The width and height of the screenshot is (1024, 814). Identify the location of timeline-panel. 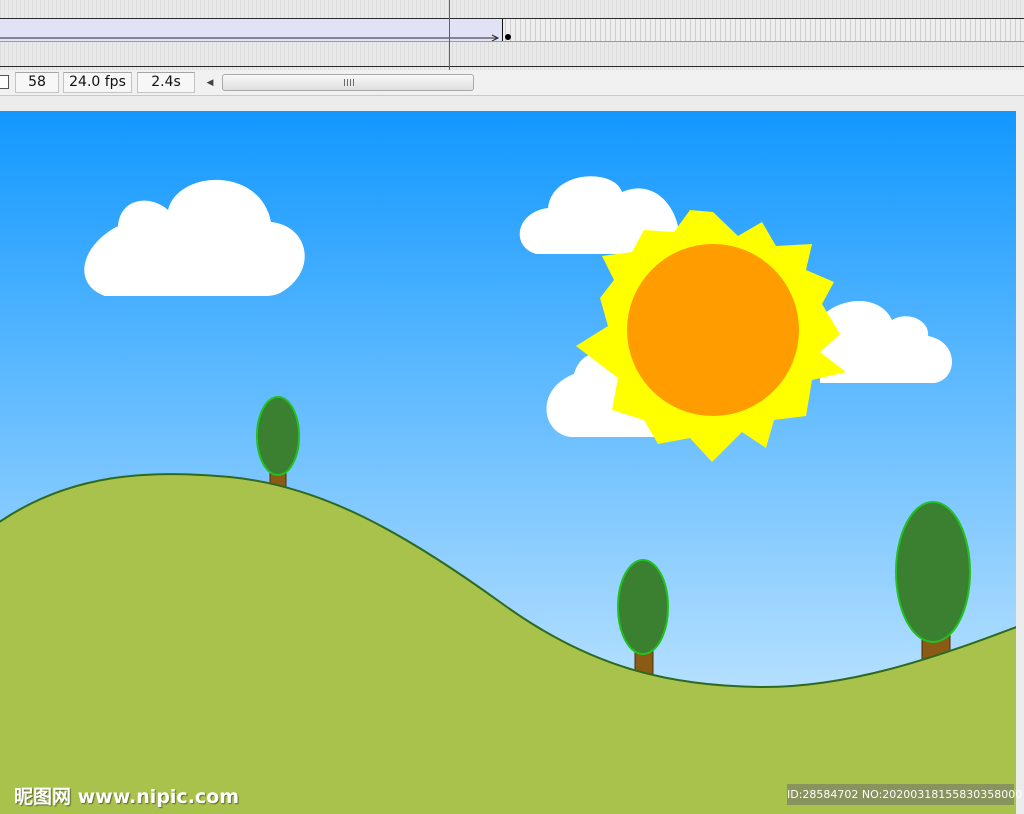
(512, 36).